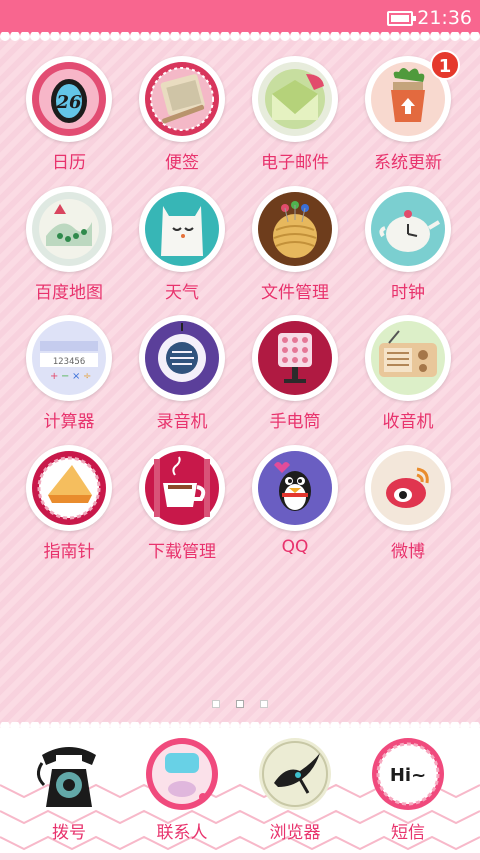  Describe the element at coordinates (408, 229) in the screenshot. I see `clock-icon` at that location.